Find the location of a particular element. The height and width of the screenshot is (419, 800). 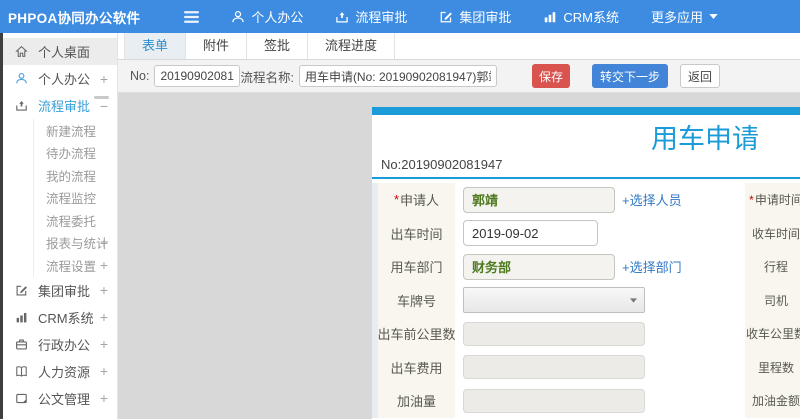

form-row-2: 出车时间 收车时间 is located at coordinates (586, 233).